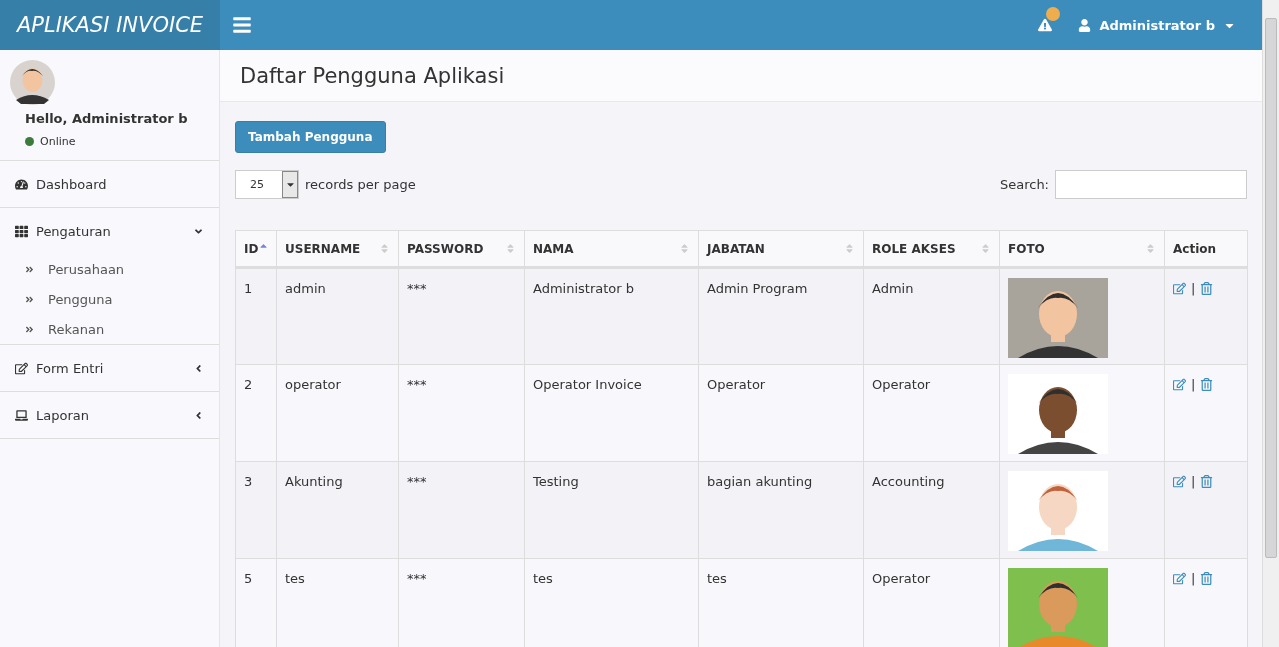 This screenshot has width=1279, height=647. What do you see at coordinates (781, 510) in the screenshot?
I see `table-cell: bagian akunting` at bounding box center [781, 510].